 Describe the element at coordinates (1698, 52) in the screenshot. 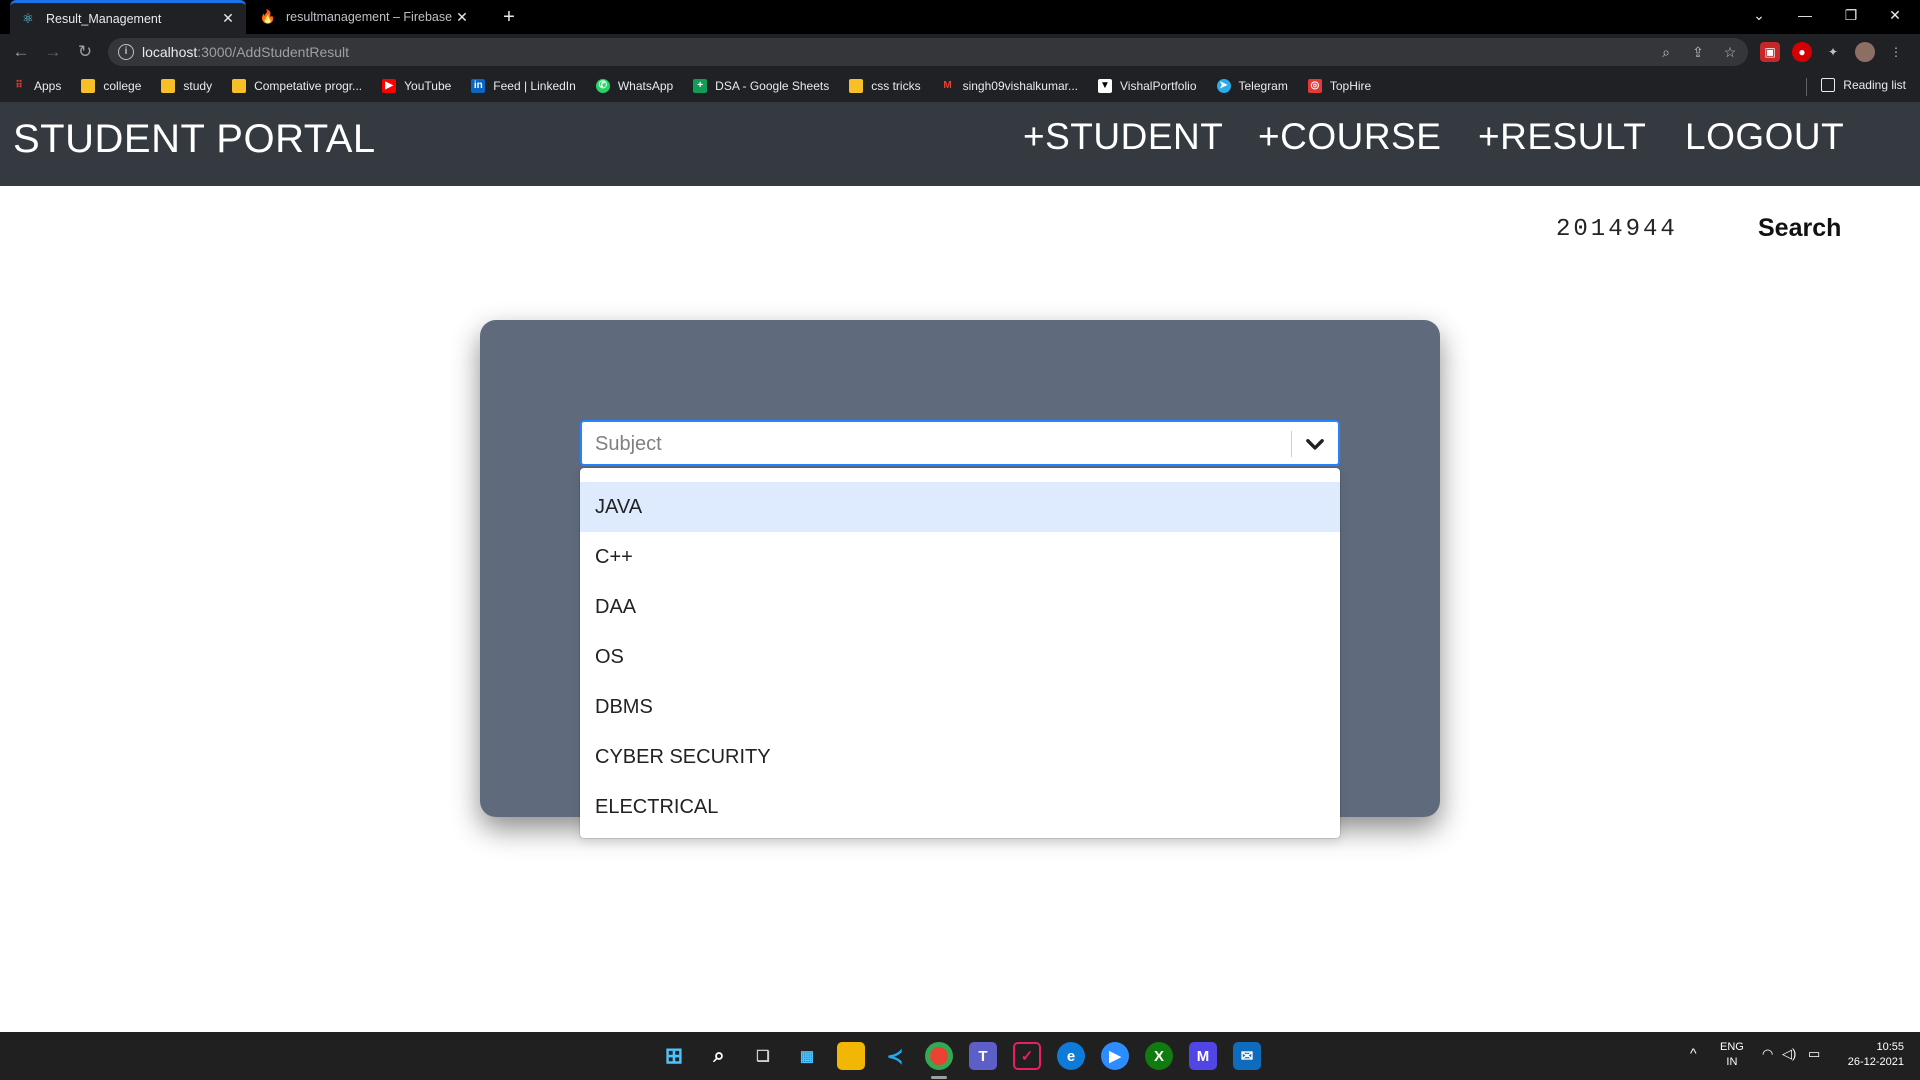

I see `share-icon: ⇪` at that location.